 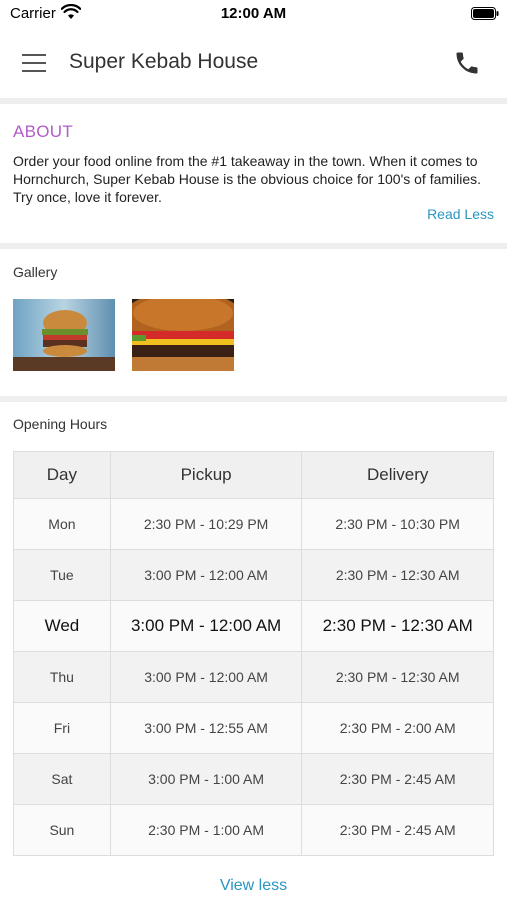 I want to click on column-header-day: Day, so click(x=62, y=475).